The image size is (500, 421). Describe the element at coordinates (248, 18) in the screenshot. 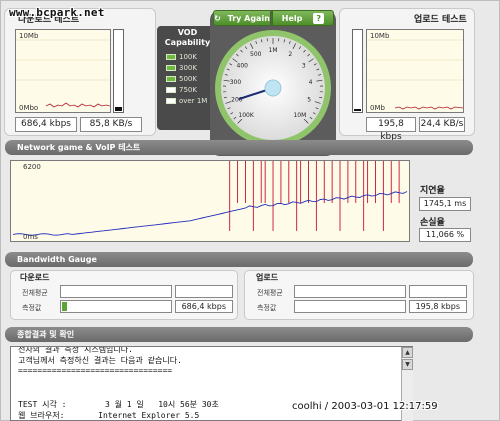

I see `try-again-label: Try Again` at that location.